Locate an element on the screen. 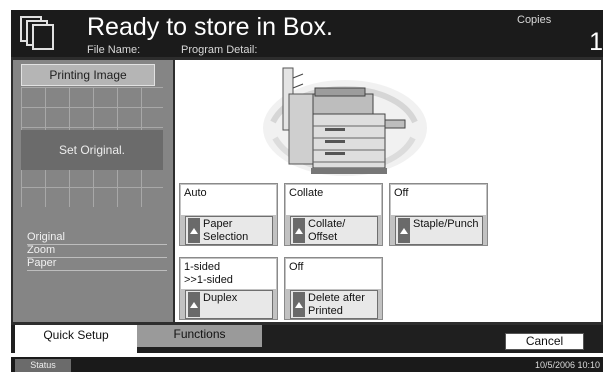  paper-selection-value: Auto is located at coordinates (228, 200).